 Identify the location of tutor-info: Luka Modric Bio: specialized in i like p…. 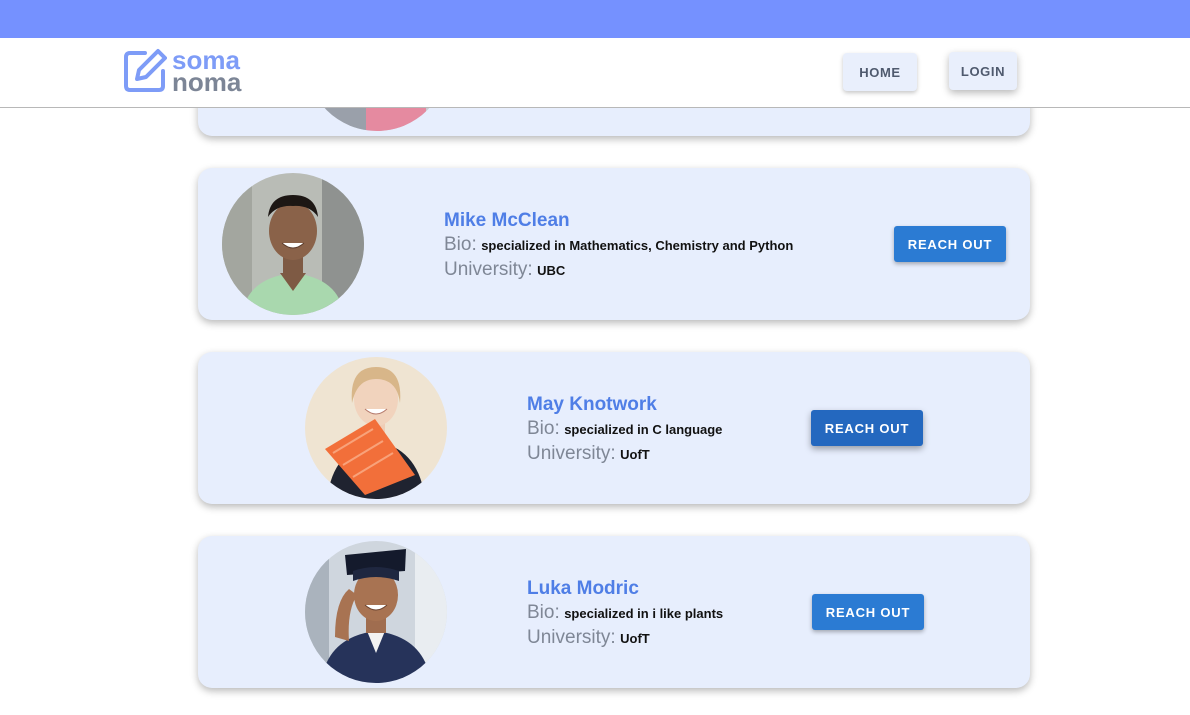
(625, 614).